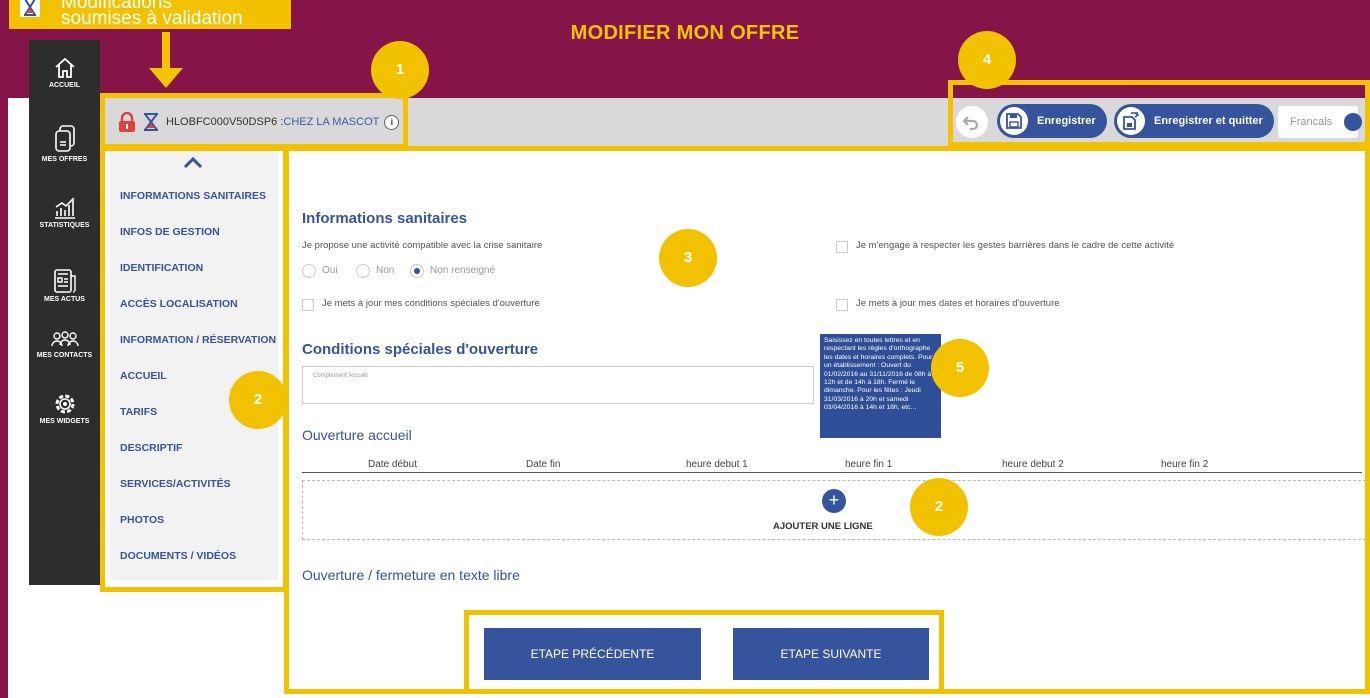 This screenshot has width=1370, height=698. Describe the element at coordinates (64, 208) in the screenshot. I see `chart-icon` at that location.